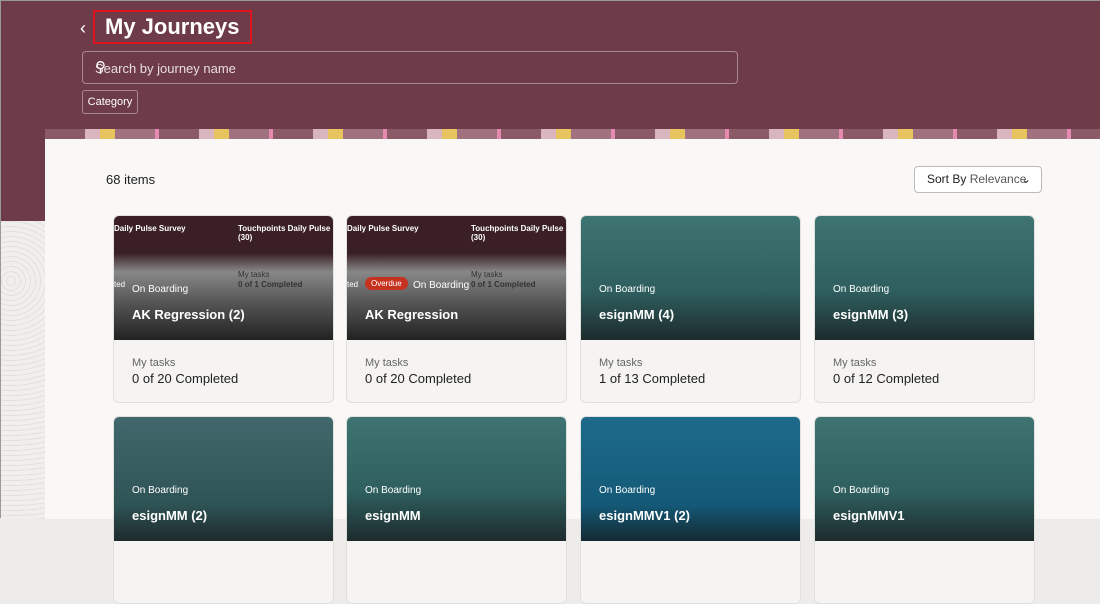 The image size is (1100, 604). I want to click on decorative-banner, so click(572, 134).